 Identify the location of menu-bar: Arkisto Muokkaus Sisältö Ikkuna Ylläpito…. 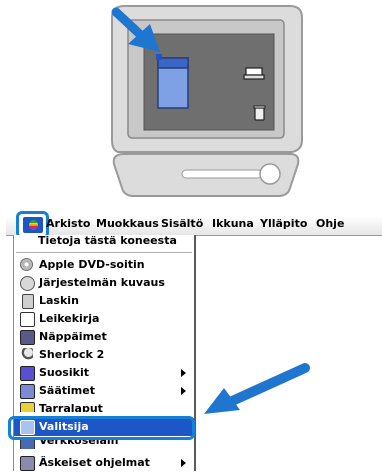
(194, 225).